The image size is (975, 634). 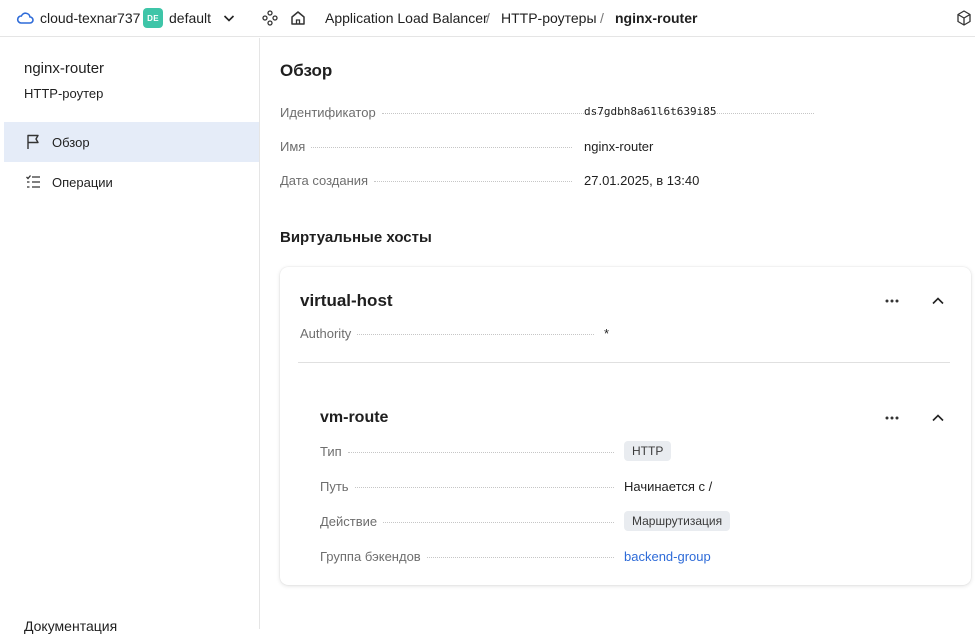 I want to click on page-title: Обзор, so click(x=306, y=70).